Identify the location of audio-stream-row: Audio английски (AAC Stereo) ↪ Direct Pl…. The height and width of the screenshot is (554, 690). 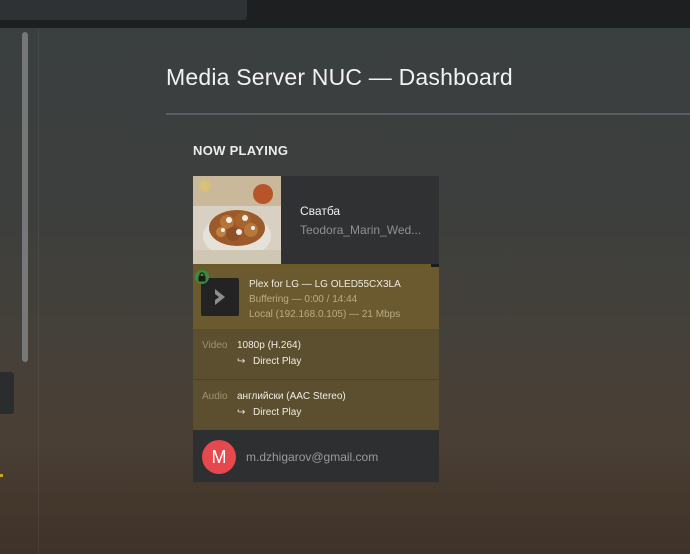
(316, 405).